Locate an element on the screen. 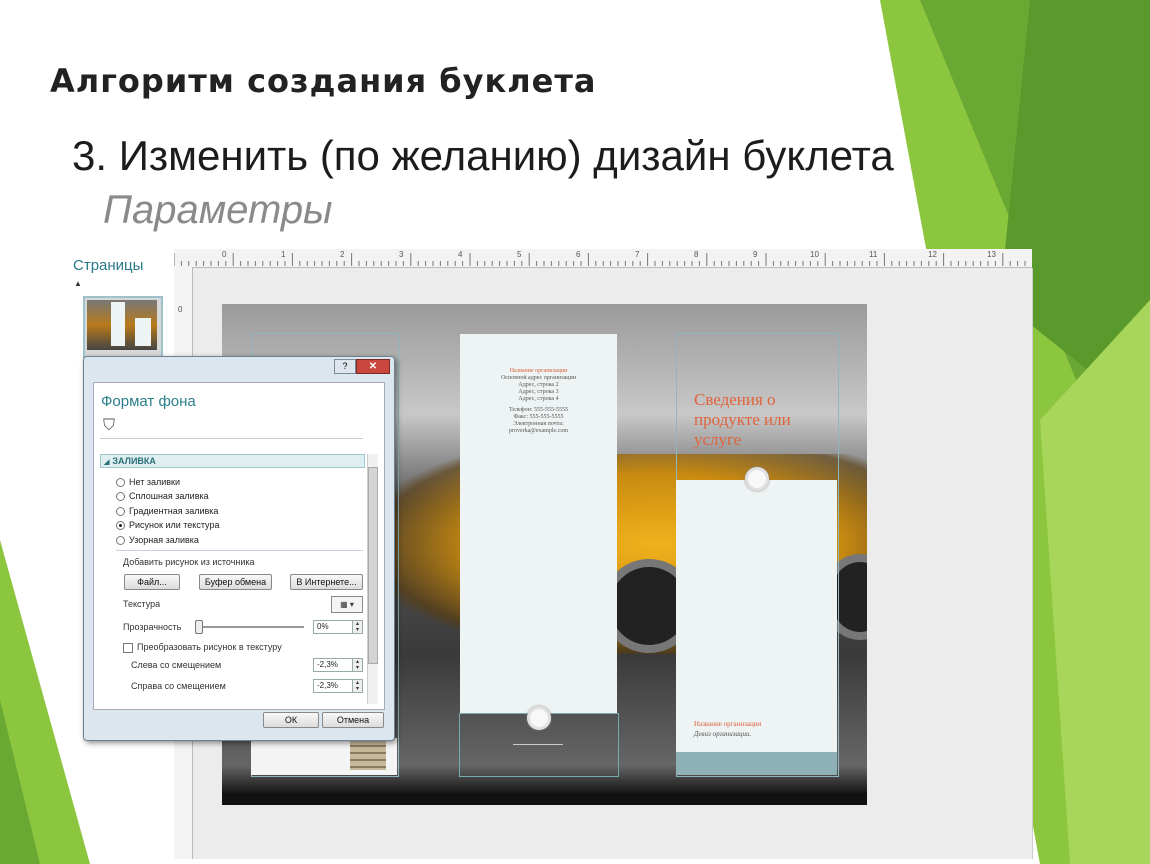 Image resolution: width=1150 pixels, height=864 pixels. ruler-number: 6 is located at coordinates (578, 254).